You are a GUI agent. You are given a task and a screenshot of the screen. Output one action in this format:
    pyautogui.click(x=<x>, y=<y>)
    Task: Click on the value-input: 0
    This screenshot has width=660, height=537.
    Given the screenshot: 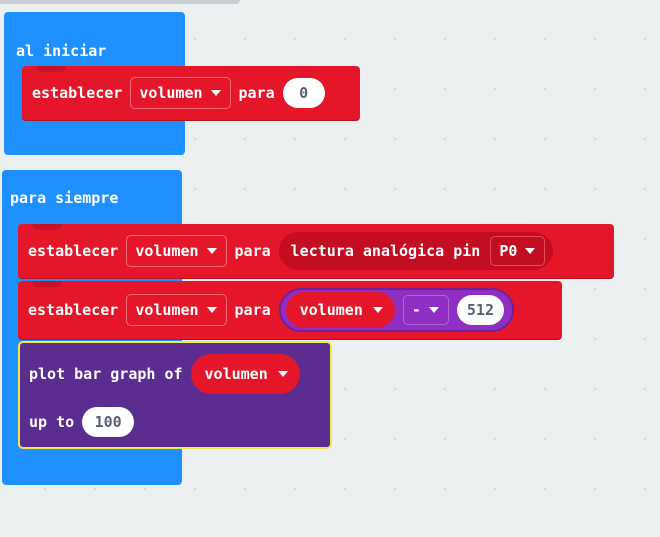 What is the action you would take?
    pyautogui.click(x=303, y=93)
    